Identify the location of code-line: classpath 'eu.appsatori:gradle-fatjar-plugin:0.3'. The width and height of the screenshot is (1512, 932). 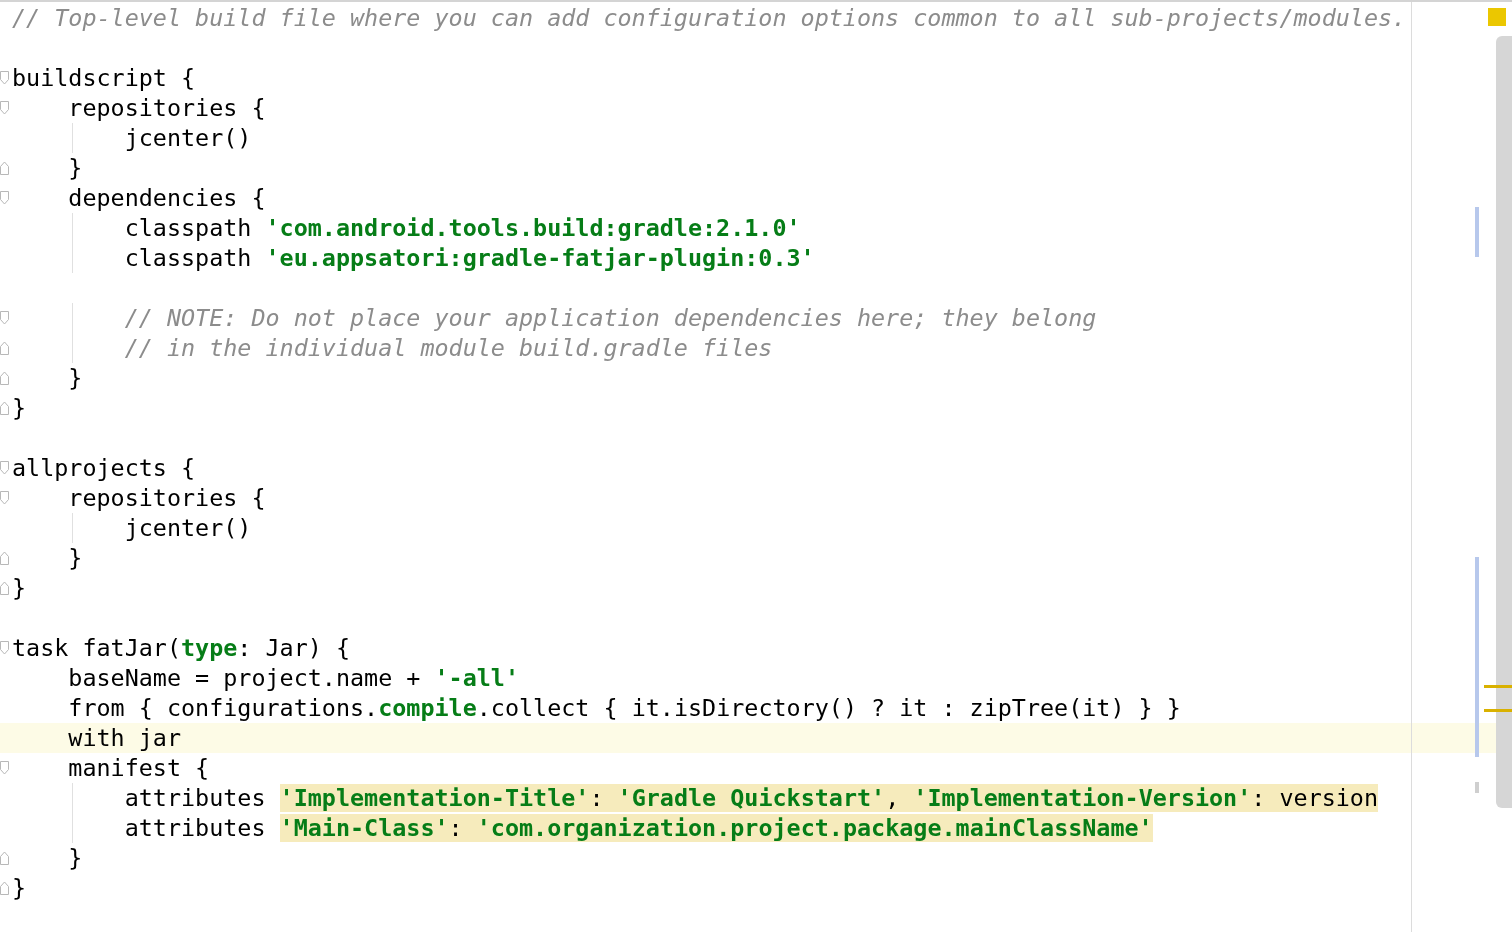
(469, 258).